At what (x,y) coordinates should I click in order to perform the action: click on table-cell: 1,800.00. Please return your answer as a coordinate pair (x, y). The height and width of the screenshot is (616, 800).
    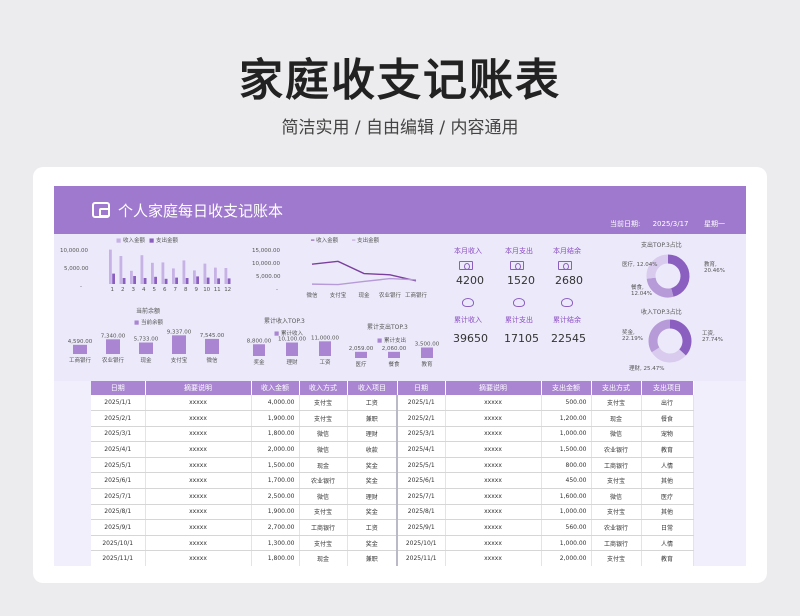
    Looking at the image, I should click on (275, 434).